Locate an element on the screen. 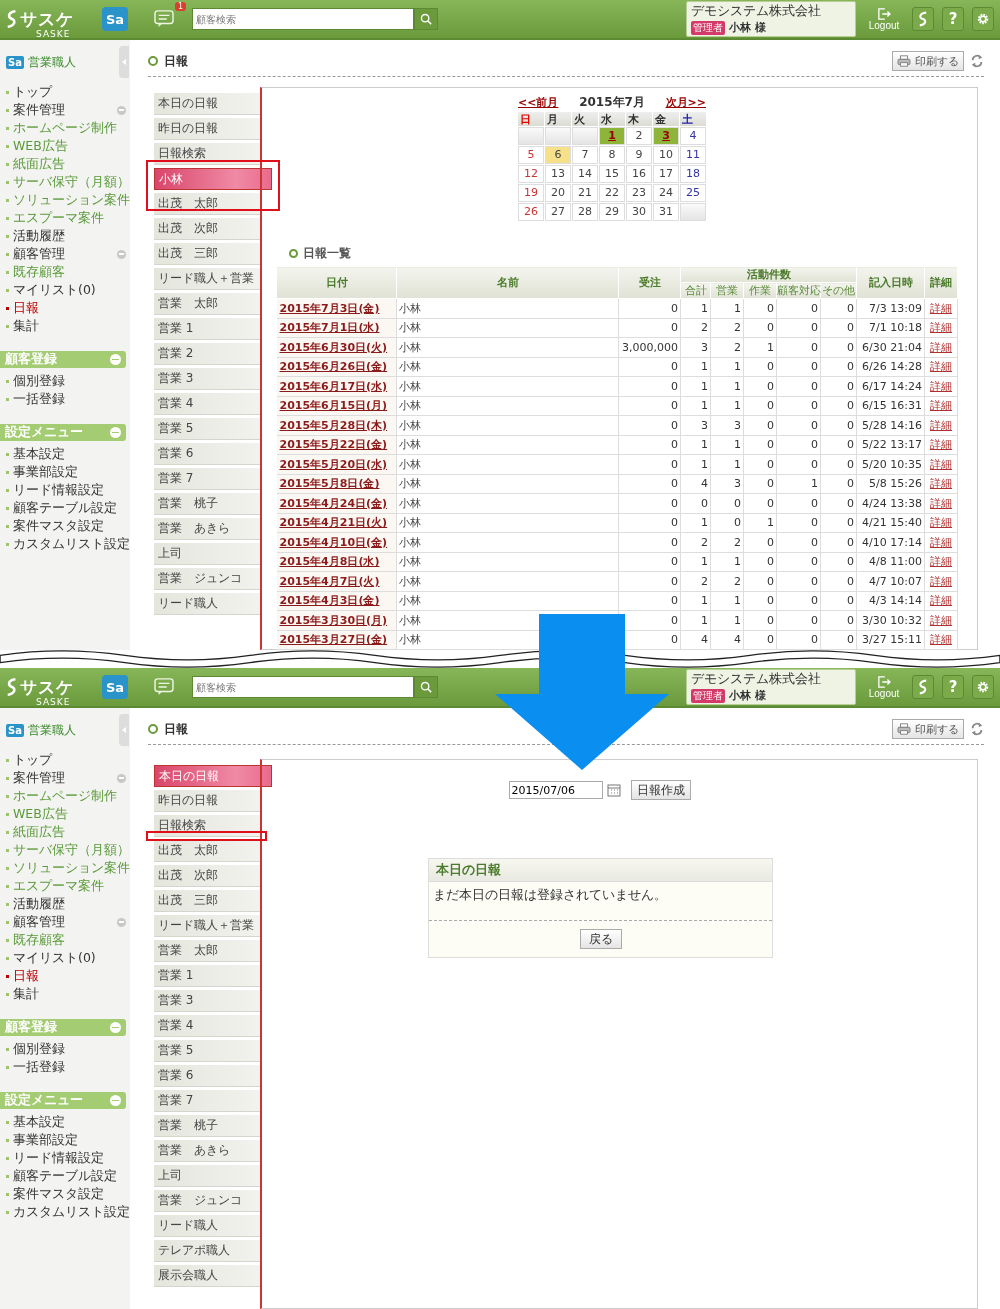 This screenshot has height=1309, width=1000. user-list-item: 営業 2 is located at coordinates (207, 354).